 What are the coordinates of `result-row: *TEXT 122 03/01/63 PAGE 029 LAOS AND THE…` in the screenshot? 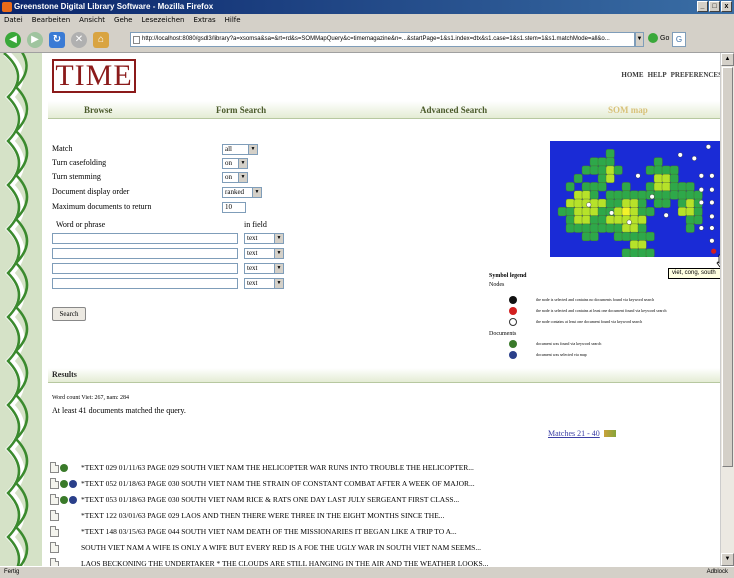 It's located at (328, 516).